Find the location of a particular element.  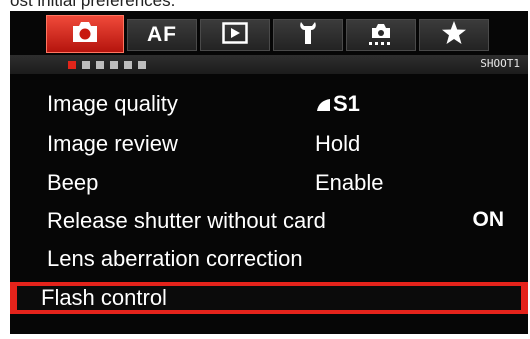

menu-tab-bar: AF is located at coordinates (269, 33).